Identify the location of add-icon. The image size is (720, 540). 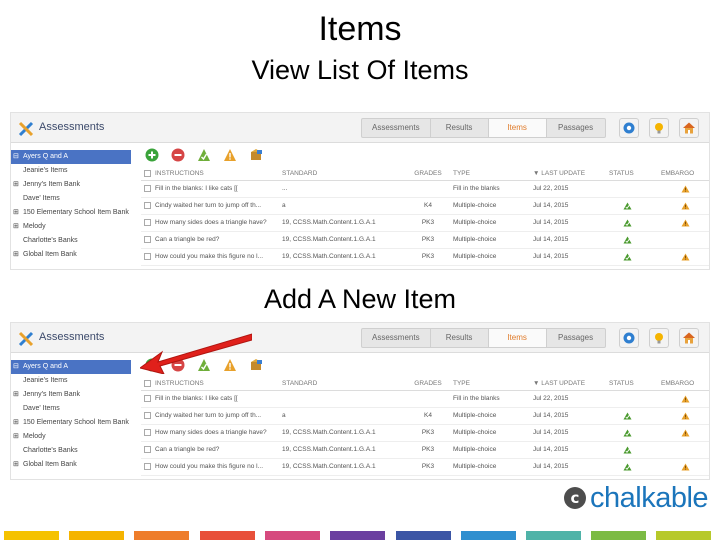
(152, 155).